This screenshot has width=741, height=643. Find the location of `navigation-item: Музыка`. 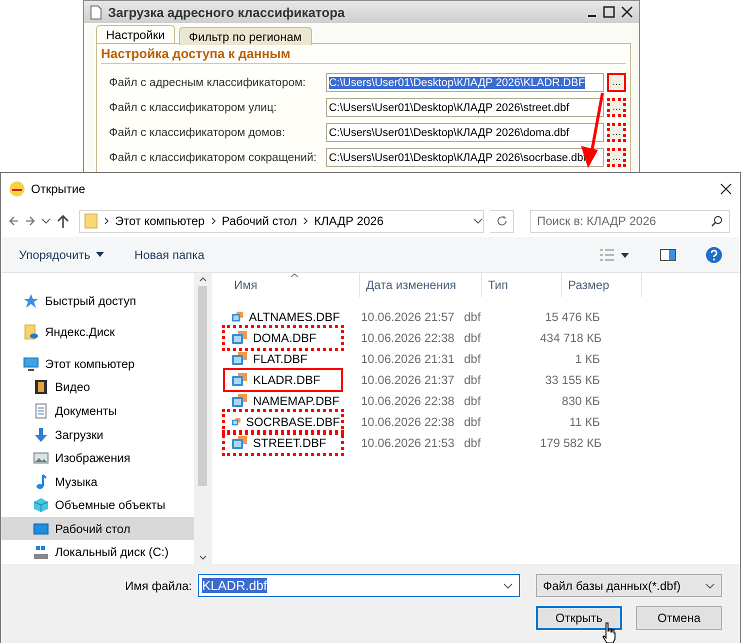

navigation-item: Музыка is located at coordinates (97, 482).